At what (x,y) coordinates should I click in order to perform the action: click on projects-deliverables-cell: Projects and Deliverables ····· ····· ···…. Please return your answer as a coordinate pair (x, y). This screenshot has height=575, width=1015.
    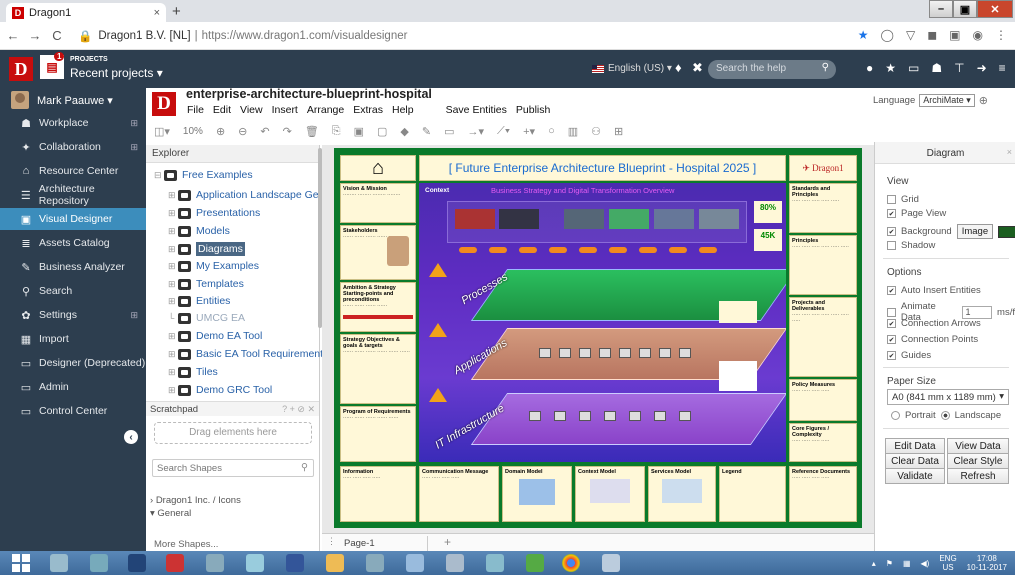
    Looking at the image, I should click on (823, 337).